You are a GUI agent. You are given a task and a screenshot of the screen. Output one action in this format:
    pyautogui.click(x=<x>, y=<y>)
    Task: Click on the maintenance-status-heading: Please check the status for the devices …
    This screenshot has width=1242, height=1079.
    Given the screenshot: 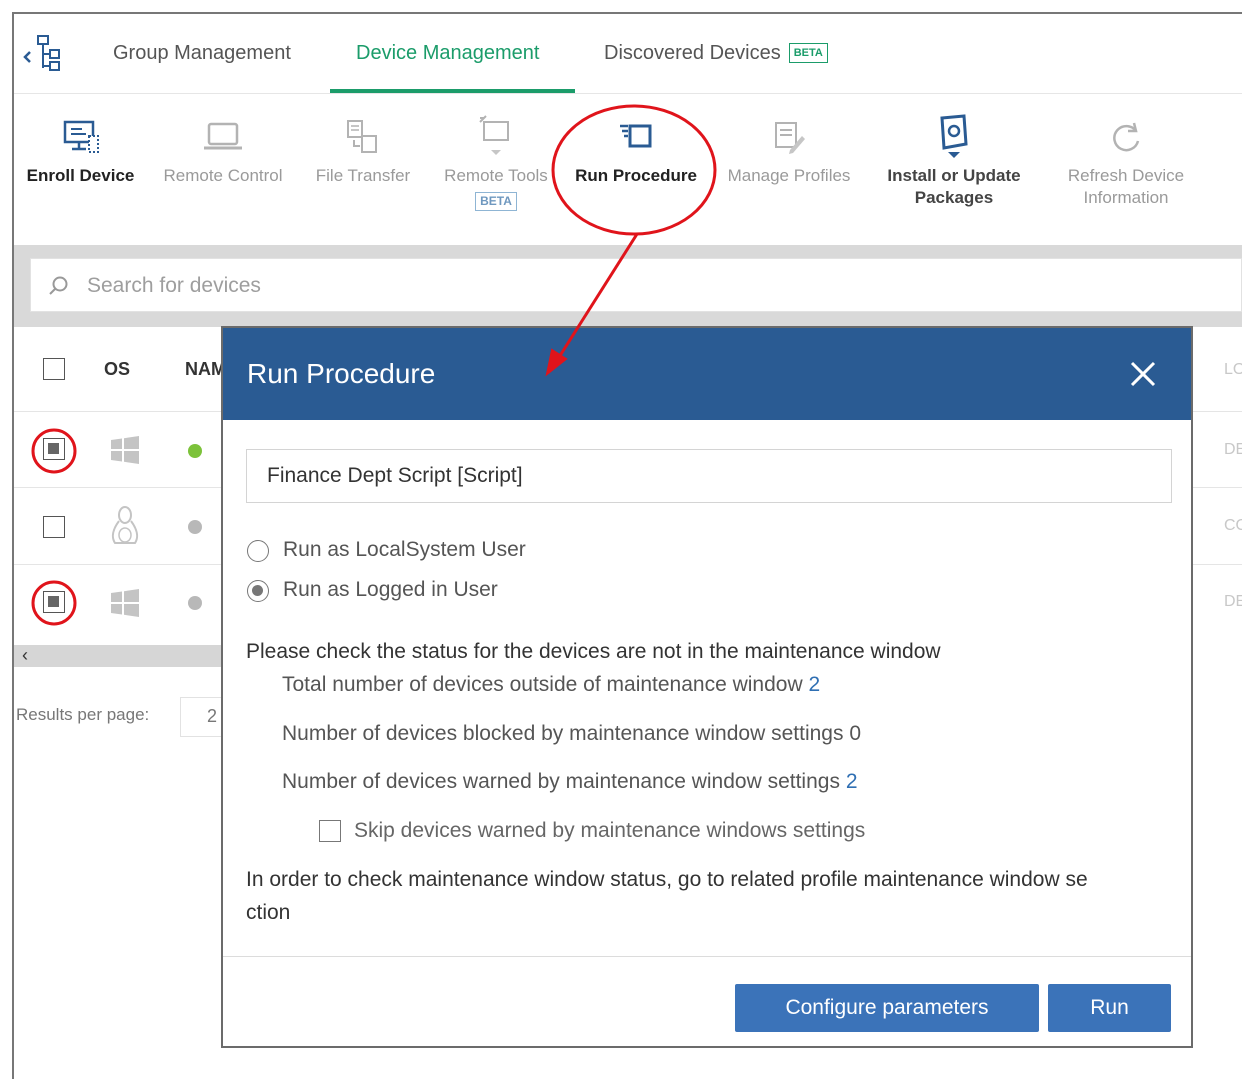 What is the action you would take?
    pyautogui.click(x=593, y=651)
    